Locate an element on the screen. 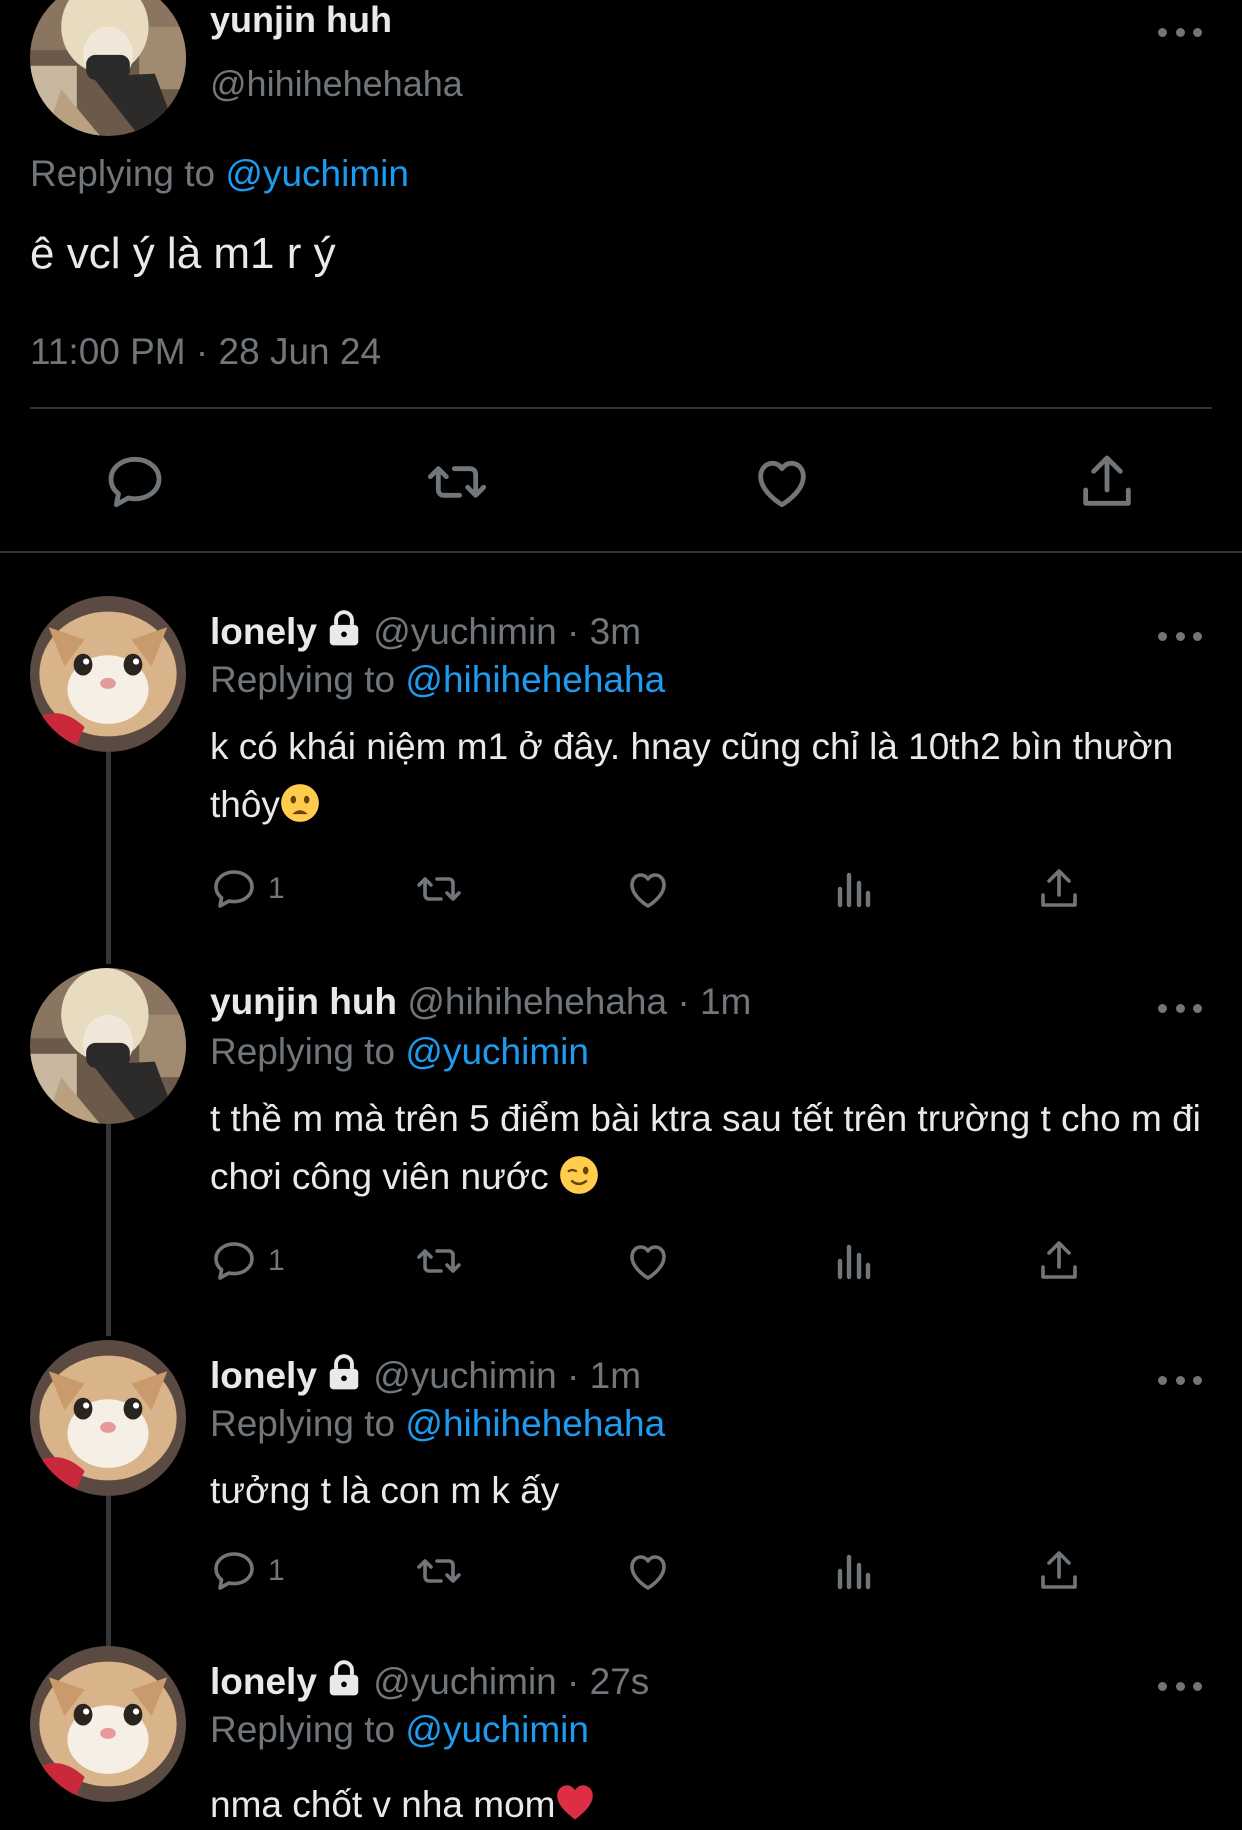  frowning-face-emoji is located at coordinates (300, 803).